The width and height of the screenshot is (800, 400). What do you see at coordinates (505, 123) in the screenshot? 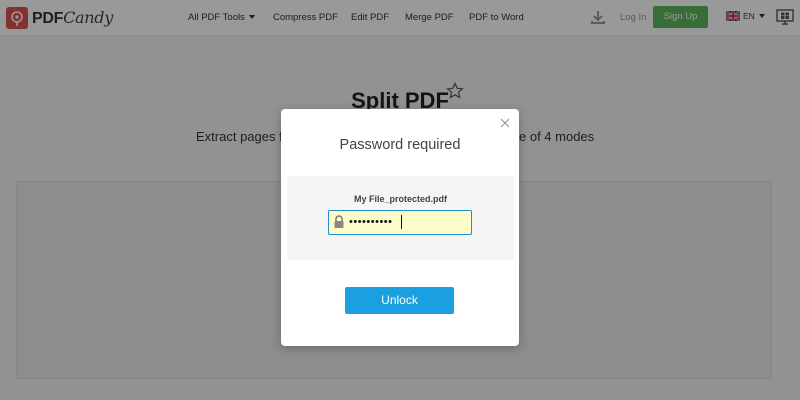
I see `close-icon` at bounding box center [505, 123].